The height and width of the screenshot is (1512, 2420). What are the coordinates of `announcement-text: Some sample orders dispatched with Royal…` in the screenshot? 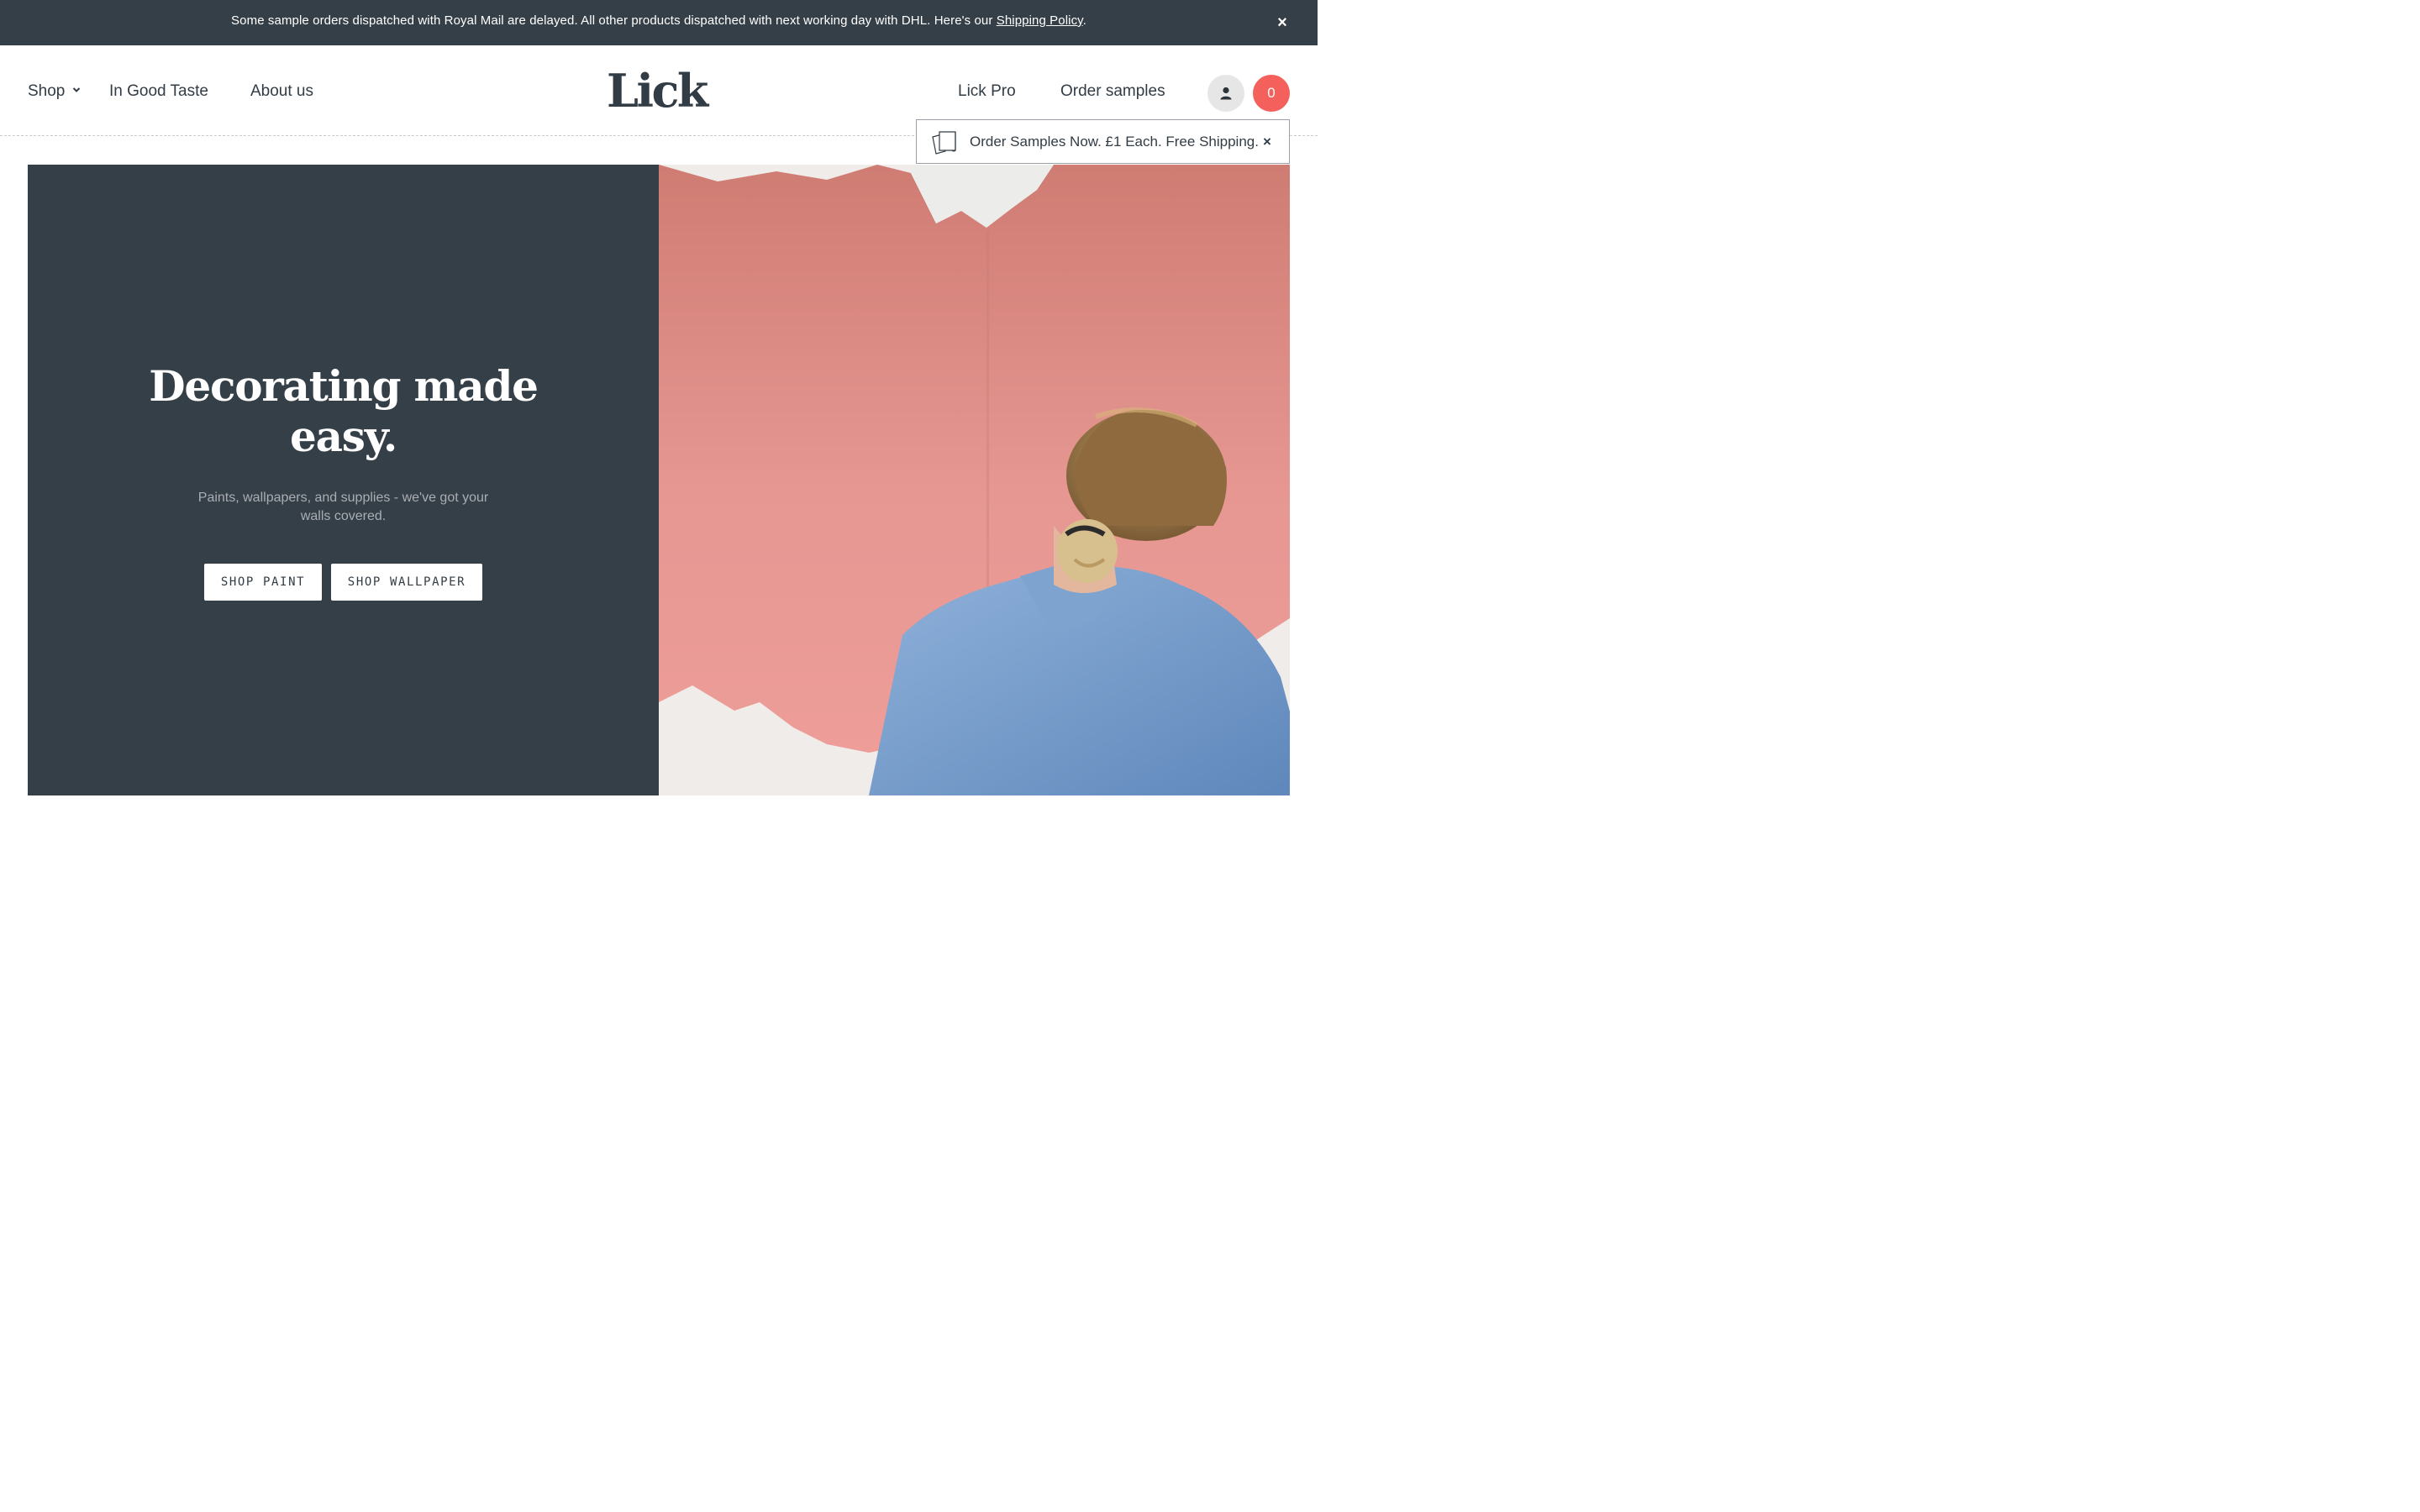 It's located at (659, 20).